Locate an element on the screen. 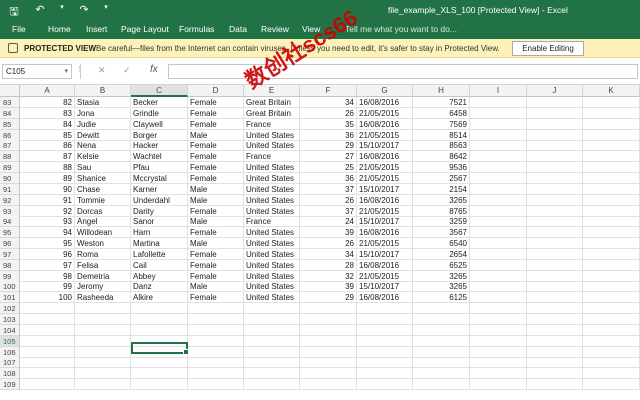 The width and height of the screenshot is (640, 400). cell-a: 94 is located at coordinates (47, 233).